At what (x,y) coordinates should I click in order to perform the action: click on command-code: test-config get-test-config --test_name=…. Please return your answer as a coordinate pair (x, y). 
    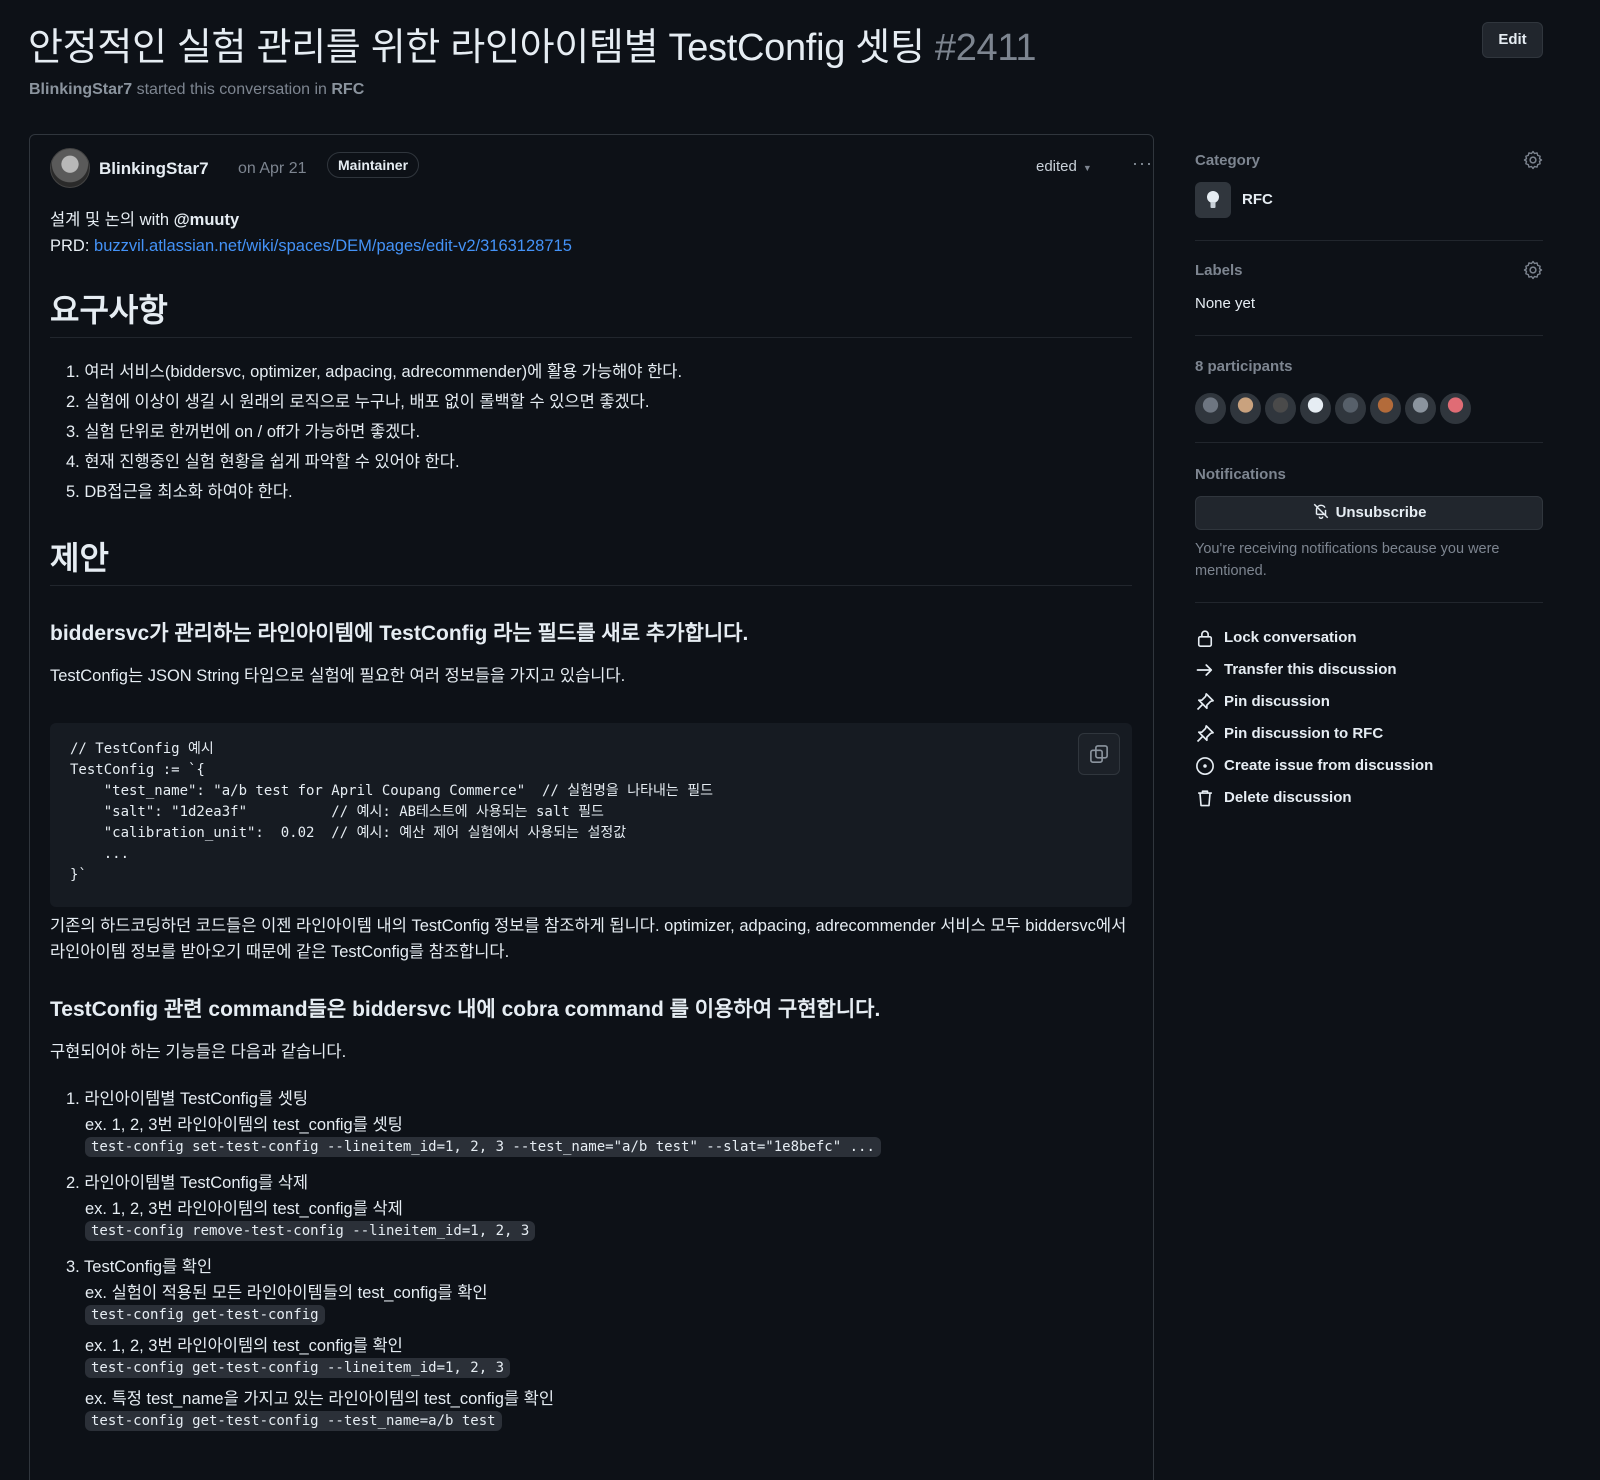
    Looking at the image, I should click on (293, 1421).